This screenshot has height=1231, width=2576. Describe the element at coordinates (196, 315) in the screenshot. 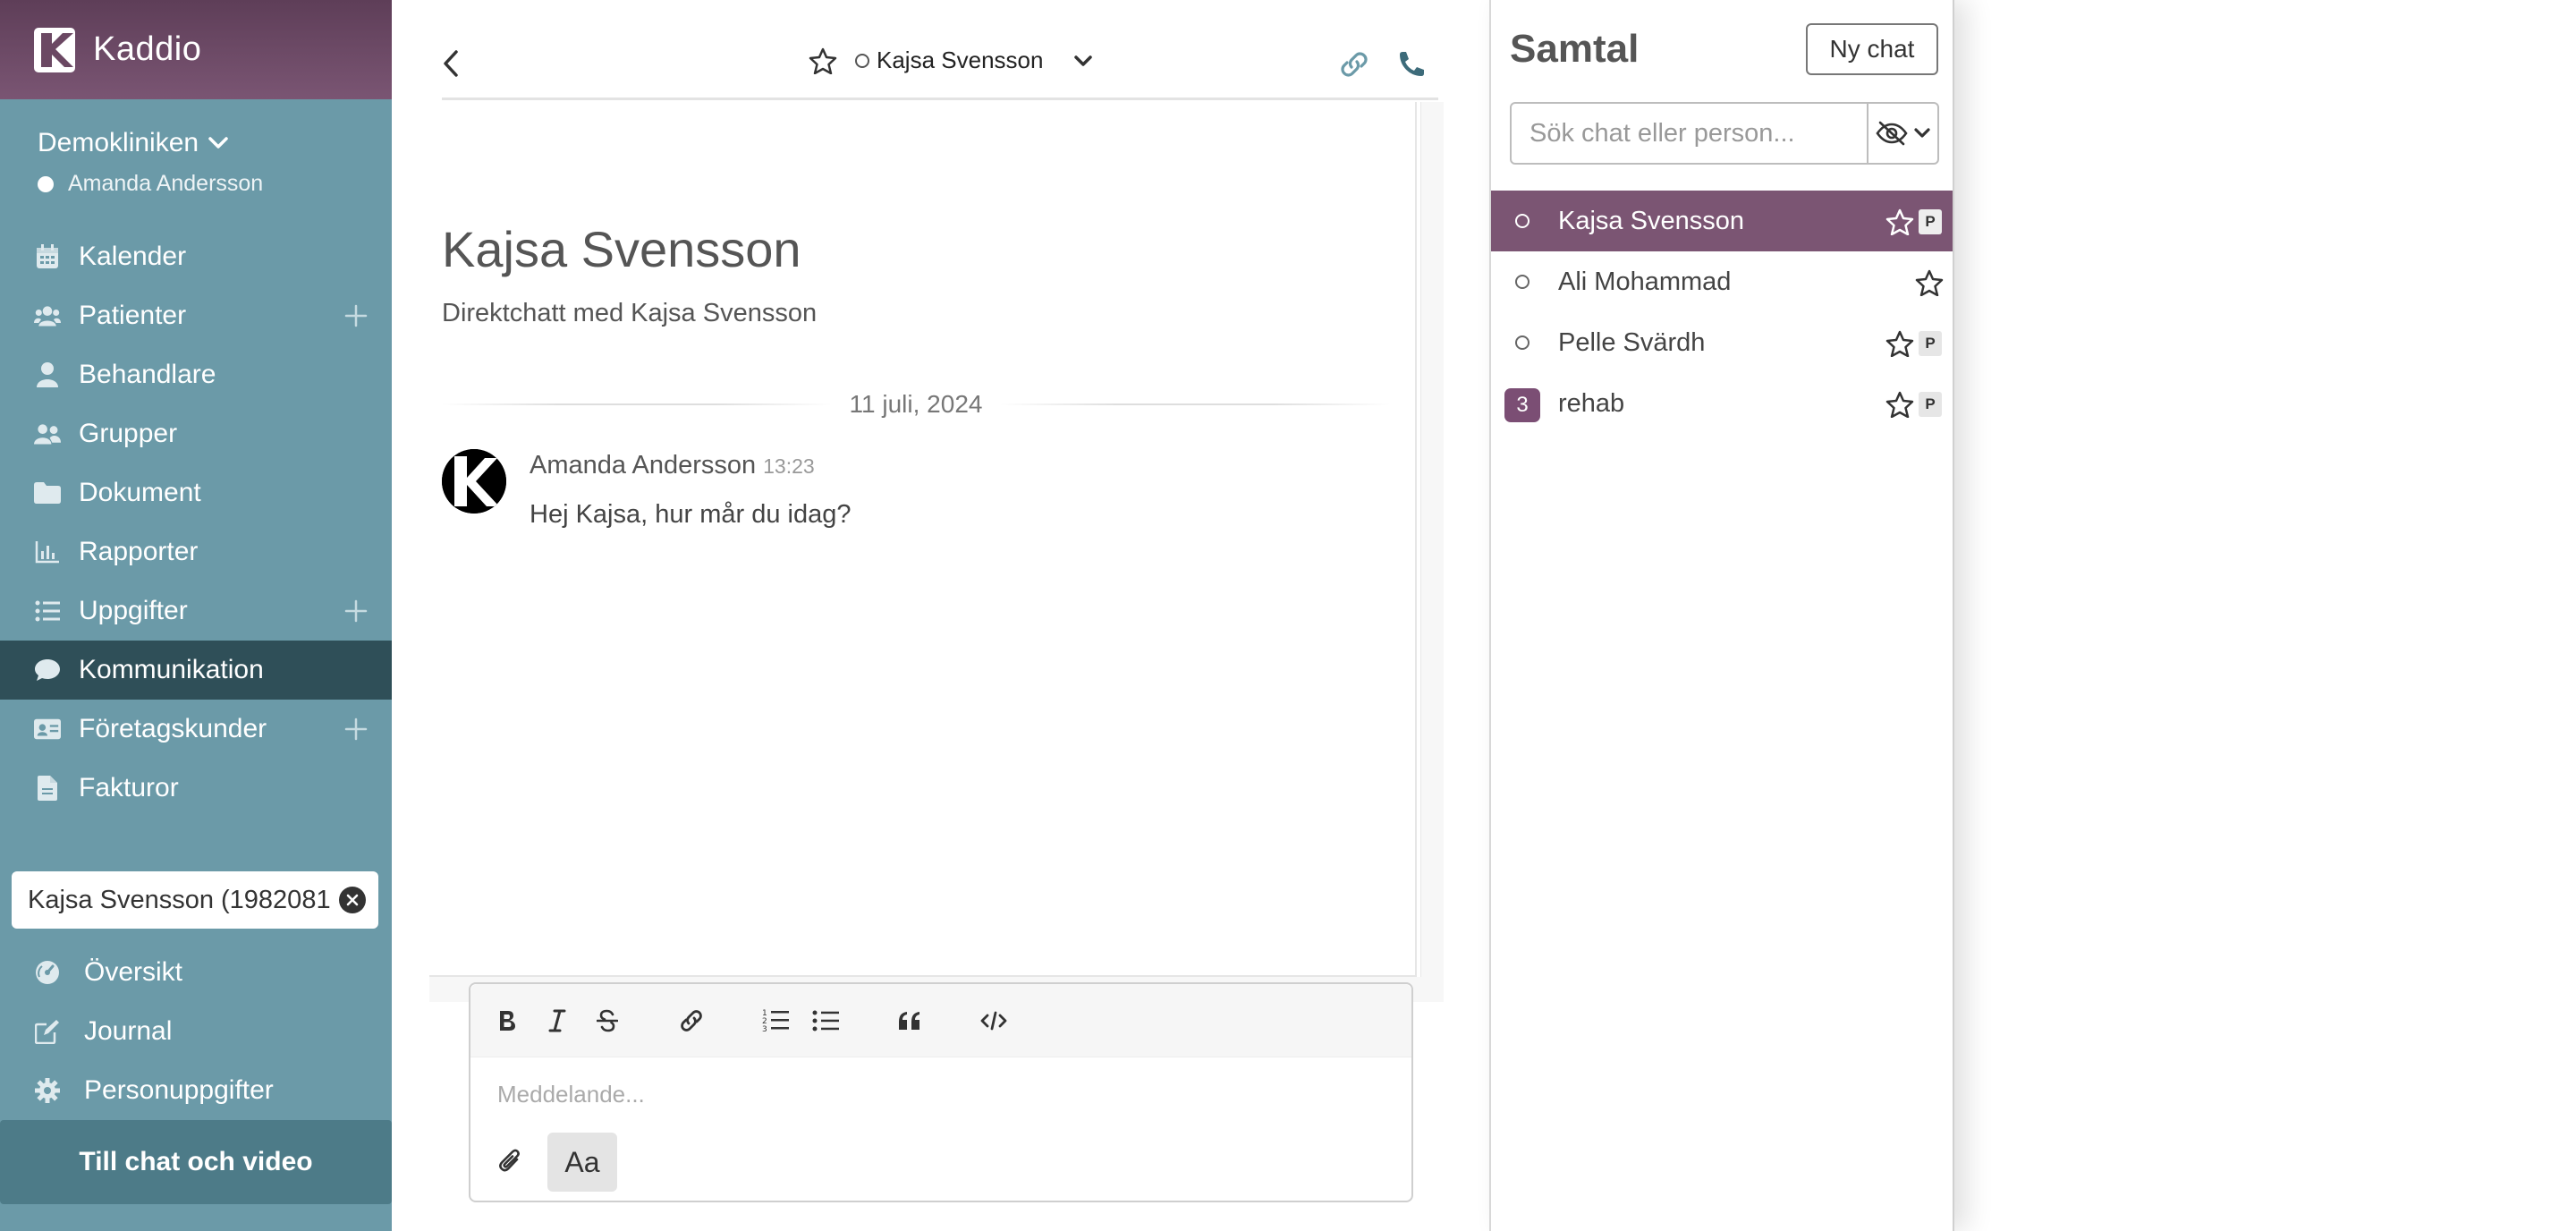

I see `nav-item-patienter: Patienter` at that location.